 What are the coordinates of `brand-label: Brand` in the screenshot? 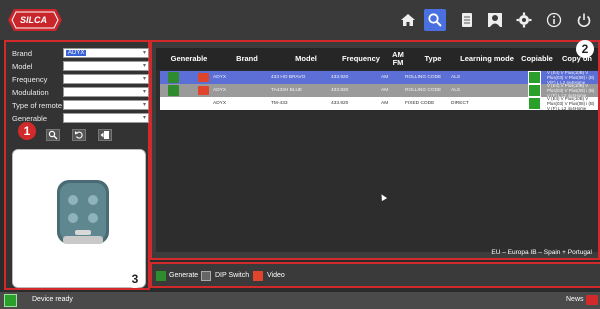 It's located at (22, 53).